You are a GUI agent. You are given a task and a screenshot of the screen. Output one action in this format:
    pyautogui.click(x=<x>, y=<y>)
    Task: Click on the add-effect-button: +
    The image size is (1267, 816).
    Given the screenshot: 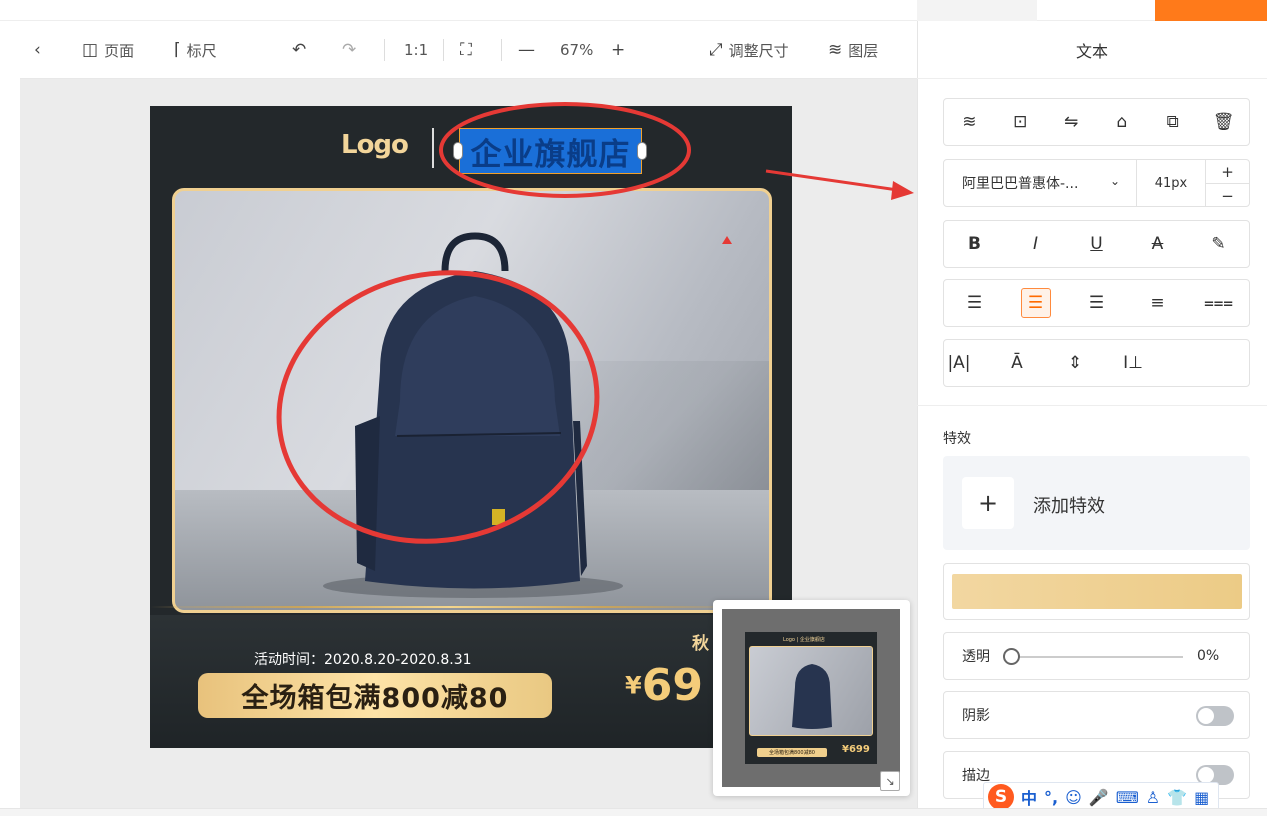 What is the action you would take?
    pyautogui.click(x=988, y=503)
    